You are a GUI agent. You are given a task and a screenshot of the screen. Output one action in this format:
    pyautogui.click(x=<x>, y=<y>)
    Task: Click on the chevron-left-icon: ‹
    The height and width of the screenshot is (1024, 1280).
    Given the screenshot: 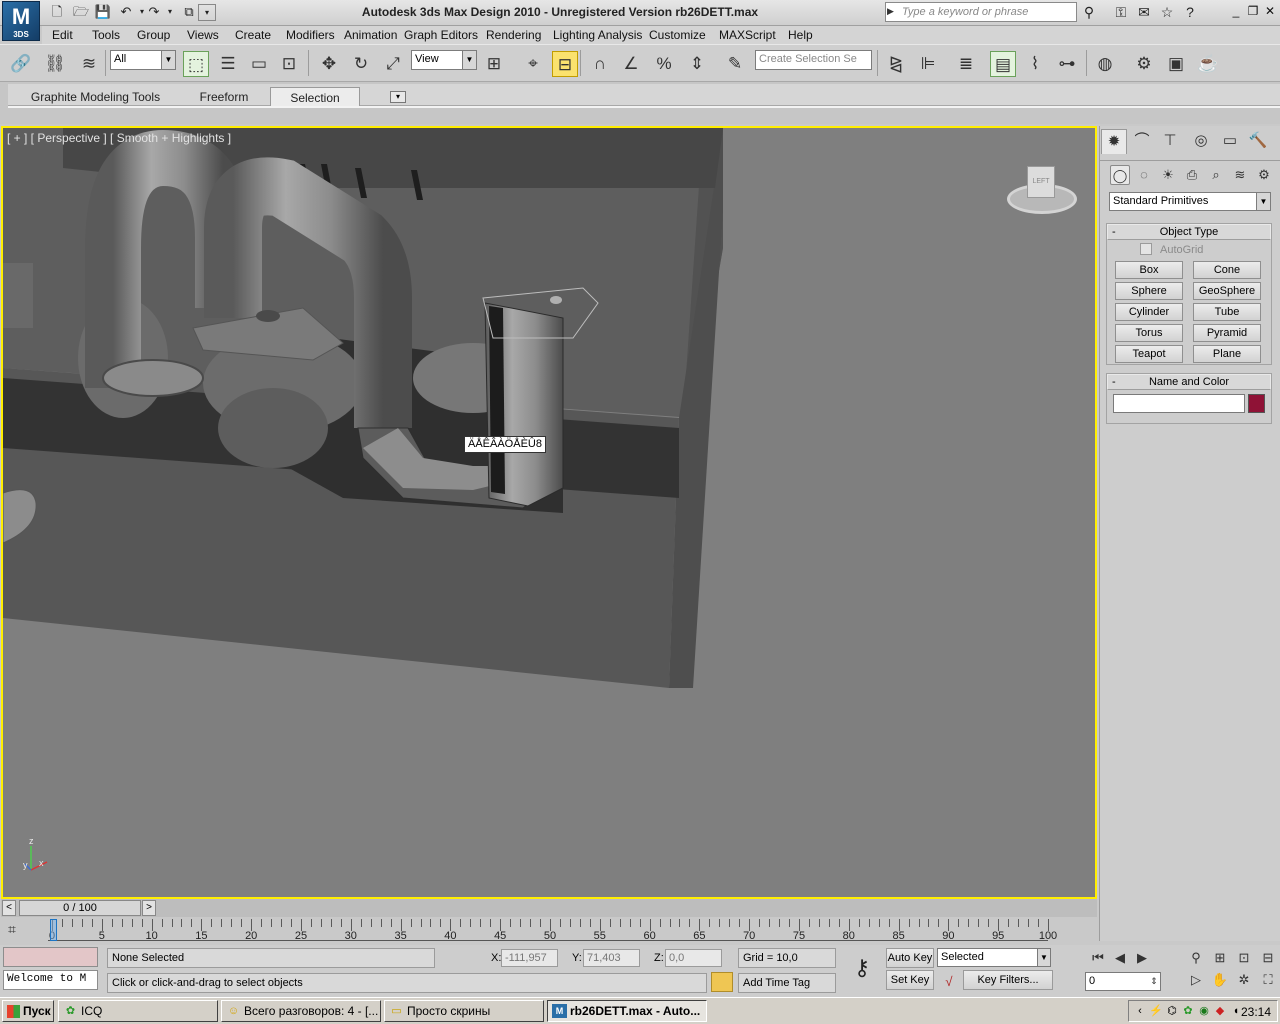 What is the action you would take?
    pyautogui.click(x=1140, y=1011)
    